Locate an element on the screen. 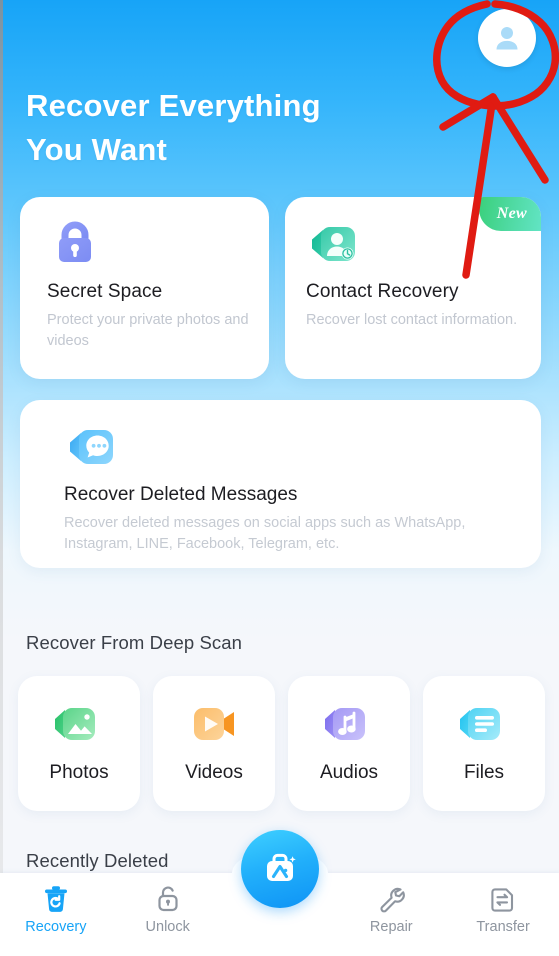 The image size is (559, 956). bottom-navigation-bar: Recovery Unlock Repair Transfer is located at coordinates (279, 893).